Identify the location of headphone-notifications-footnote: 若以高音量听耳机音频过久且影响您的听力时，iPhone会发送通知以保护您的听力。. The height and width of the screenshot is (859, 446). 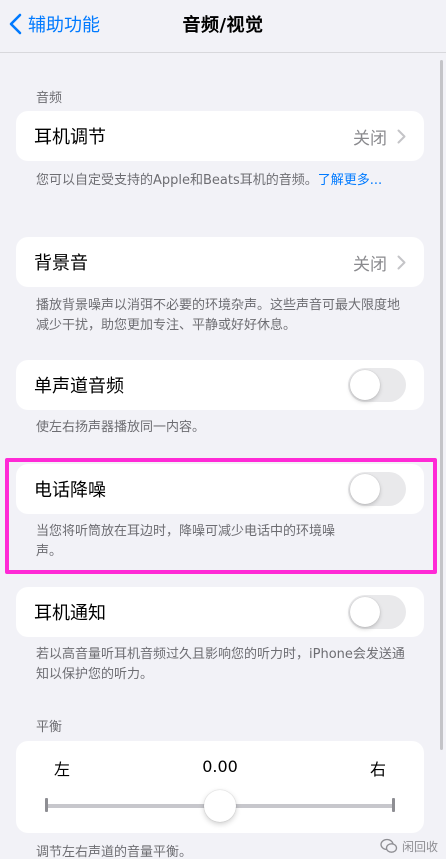
(220, 664).